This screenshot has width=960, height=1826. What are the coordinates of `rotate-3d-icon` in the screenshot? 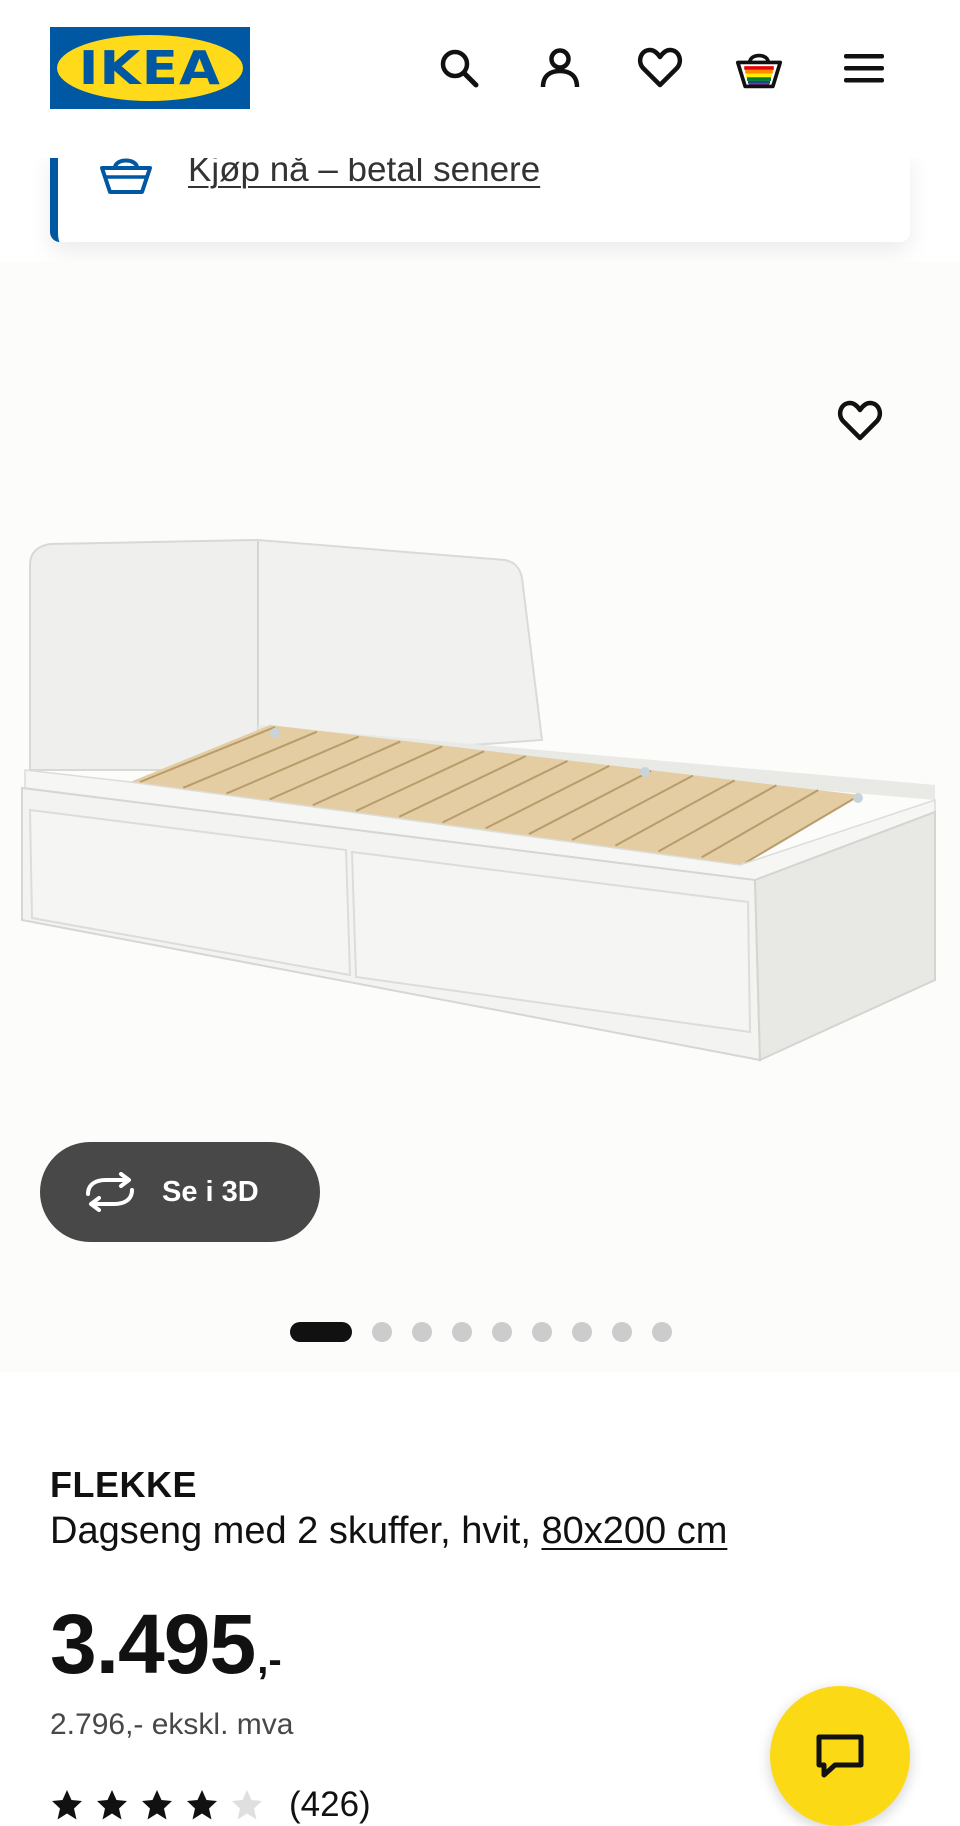 It's located at (110, 1192).